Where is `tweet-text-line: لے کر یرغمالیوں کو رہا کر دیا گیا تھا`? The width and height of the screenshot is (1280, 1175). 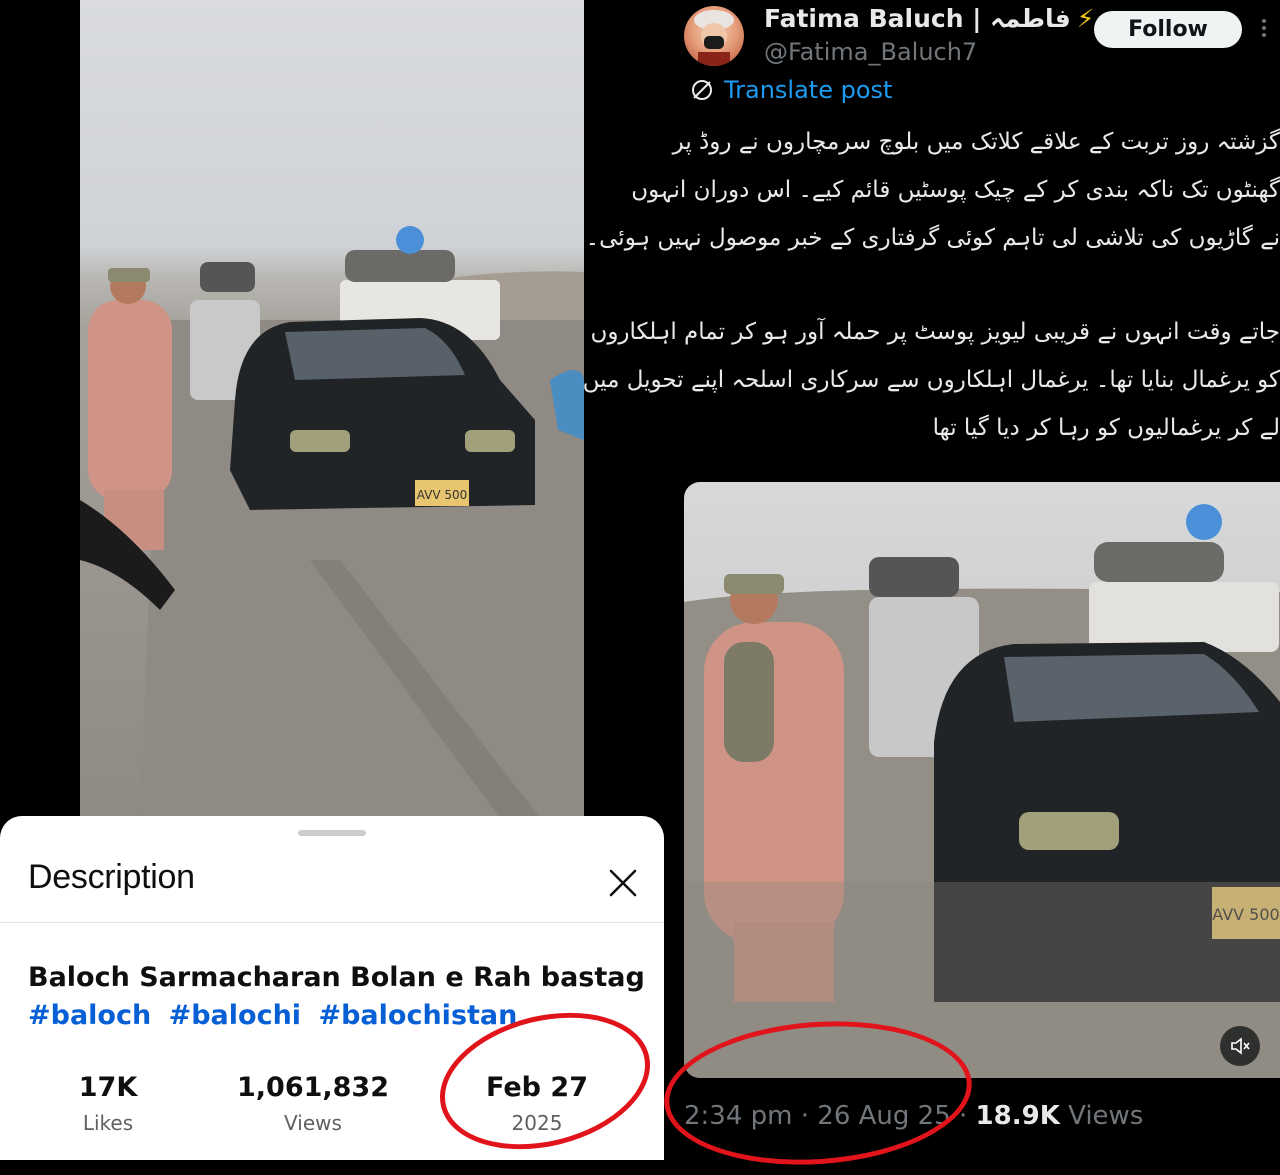 tweet-text-line: لے کر یرغمالیوں کو رہا کر دیا گیا تھا is located at coordinates (1106, 428).